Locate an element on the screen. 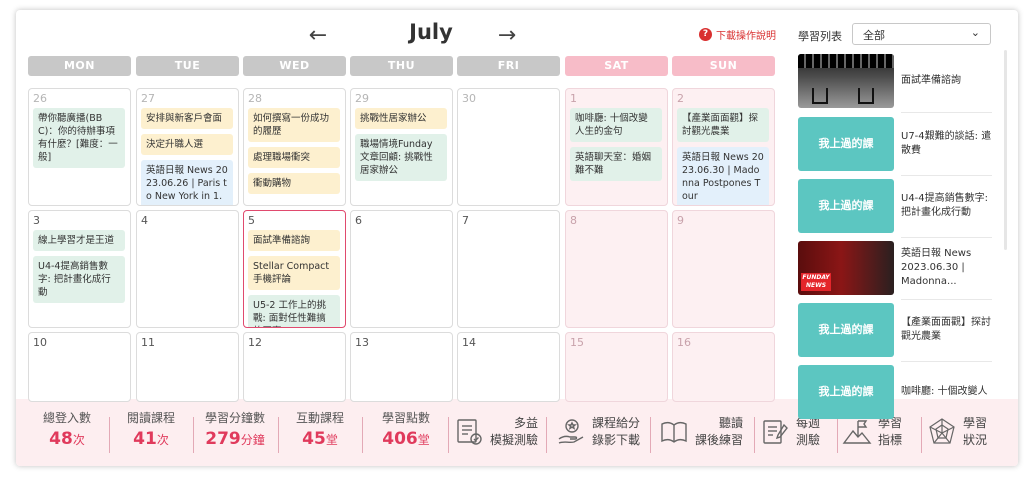  calendar-event: 處理職場衝突 is located at coordinates (294, 157).